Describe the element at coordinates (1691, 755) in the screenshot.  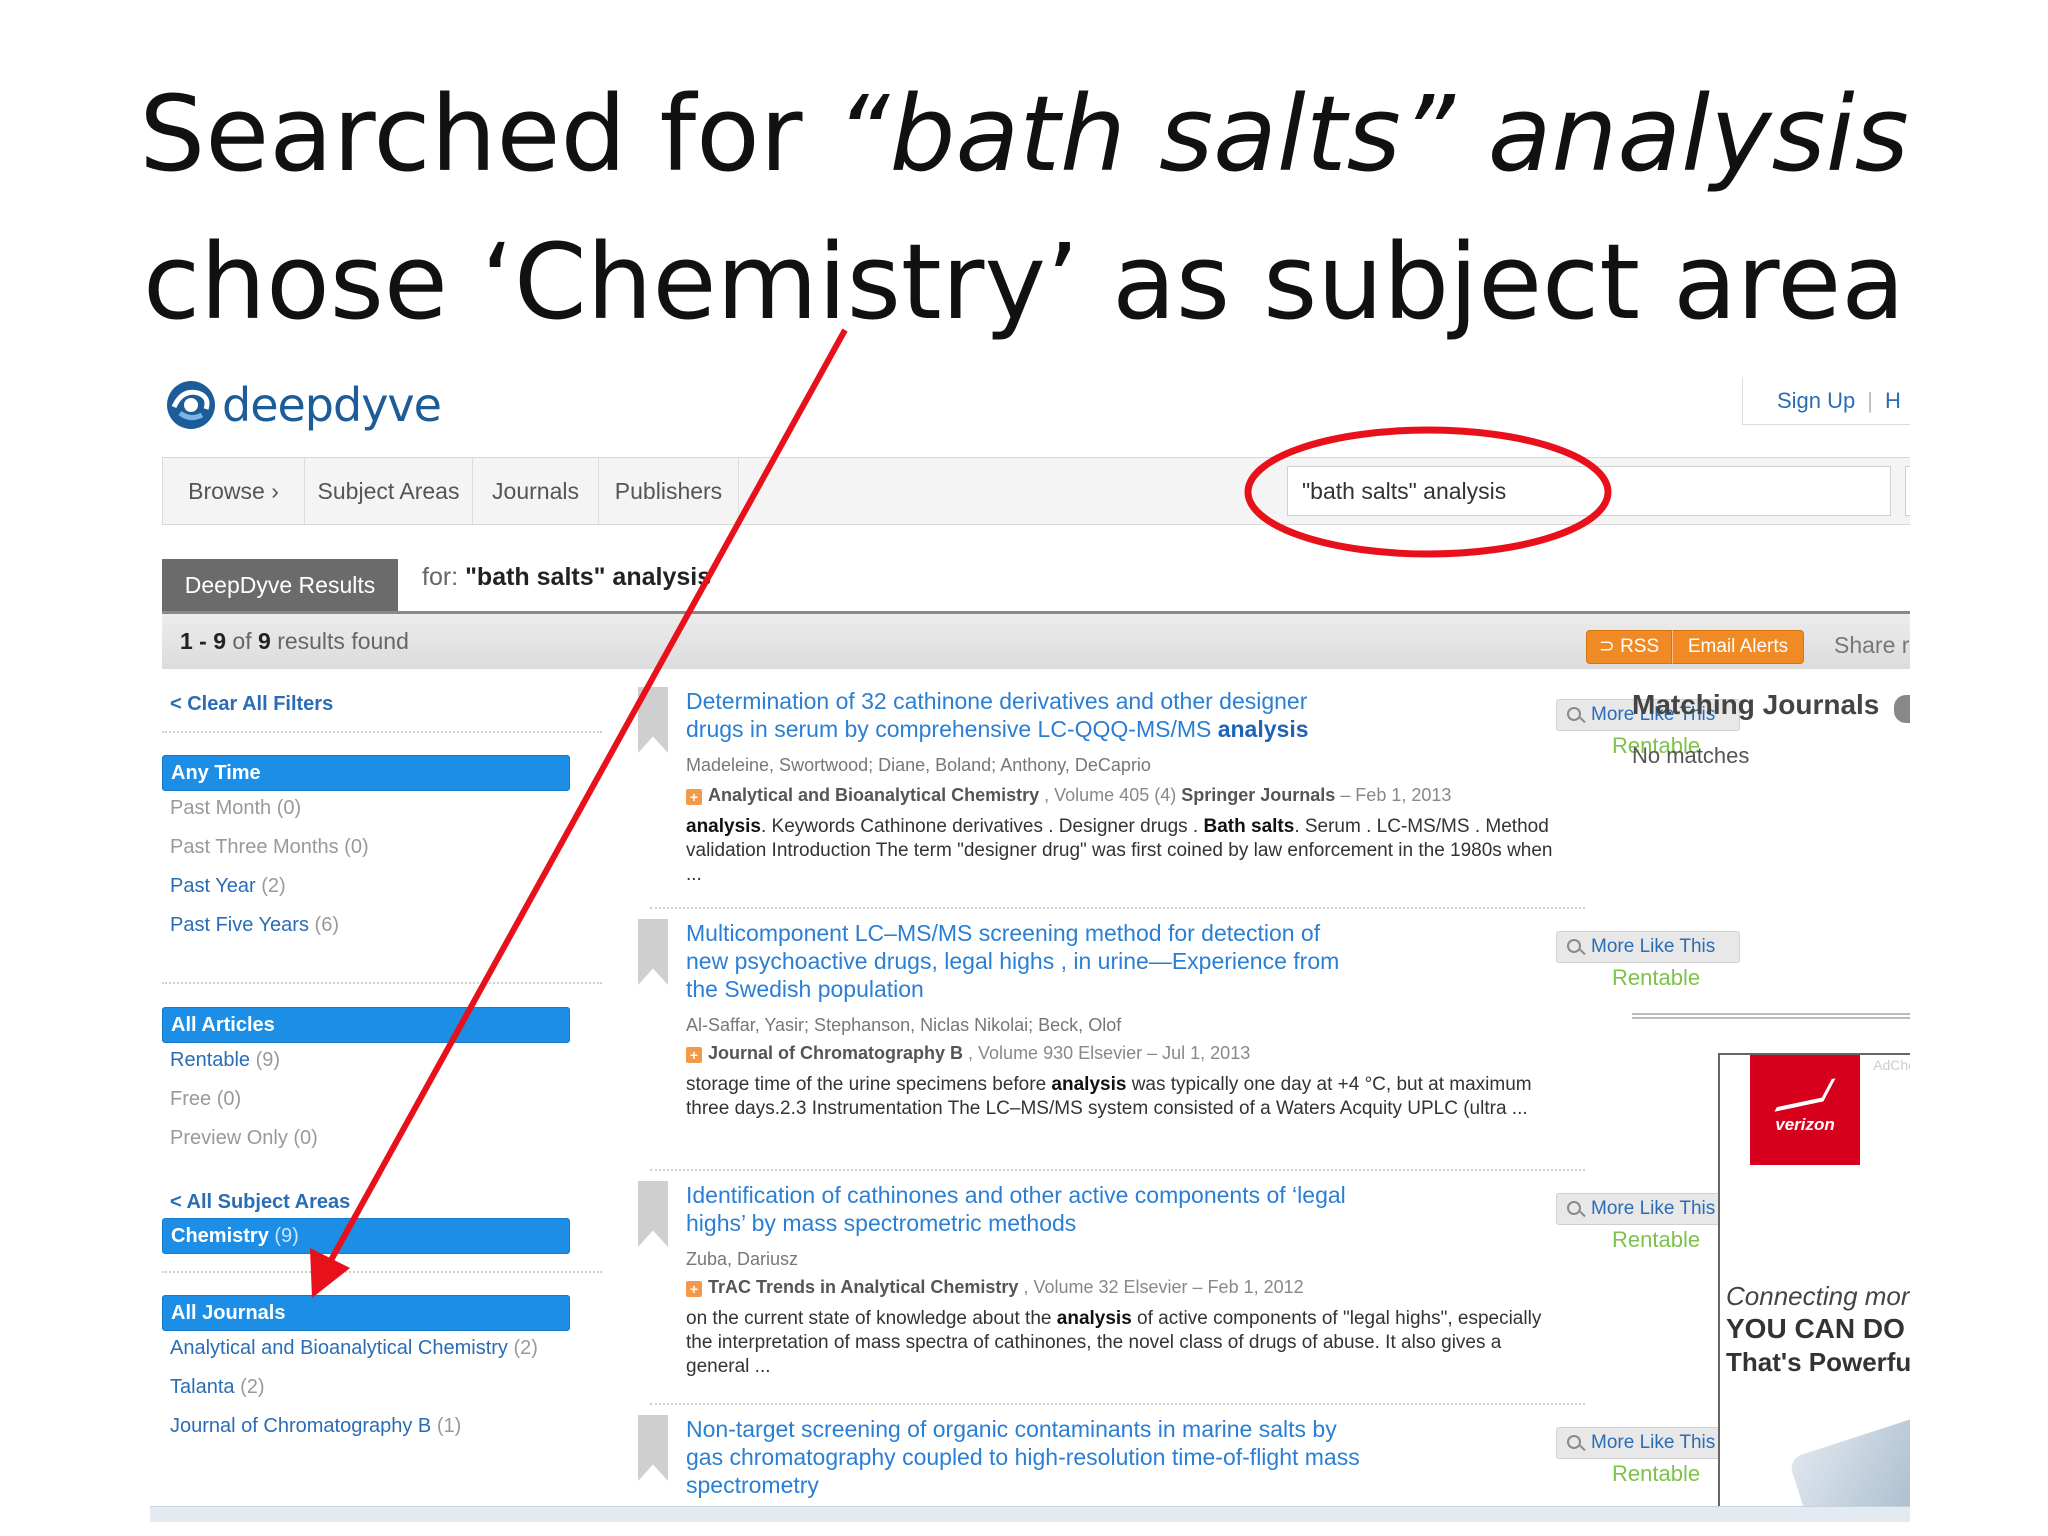
I see `matching-journals-empty: No matches` at that location.